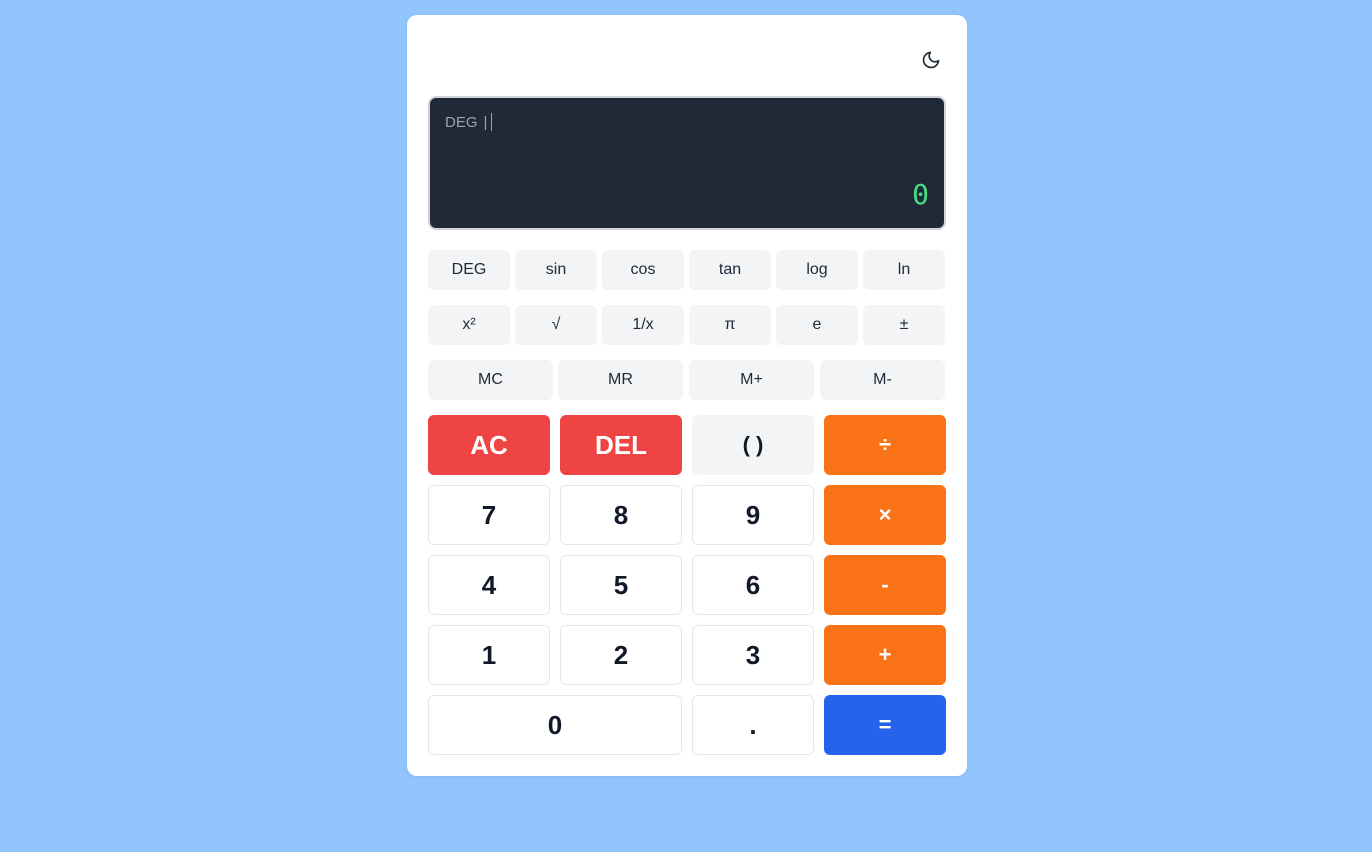 Image resolution: width=1372 pixels, height=852 pixels. I want to click on sqrt-button: √, so click(556, 325).